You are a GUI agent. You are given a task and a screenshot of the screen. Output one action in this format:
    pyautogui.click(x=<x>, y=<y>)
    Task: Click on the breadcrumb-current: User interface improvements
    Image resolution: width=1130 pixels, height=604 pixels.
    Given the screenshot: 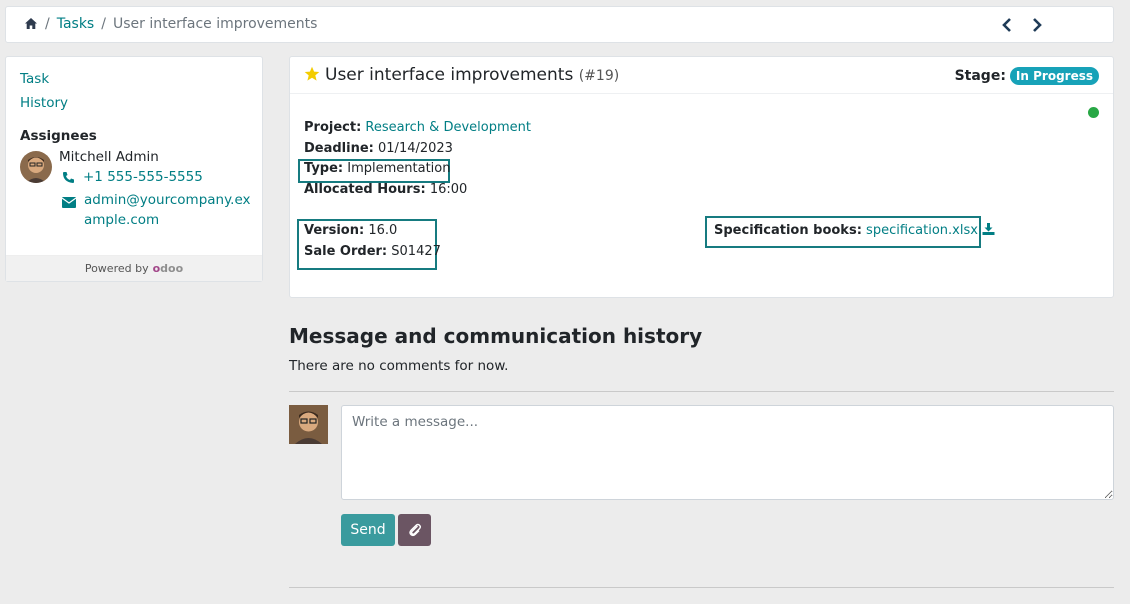 What is the action you would take?
    pyautogui.click(x=215, y=24)
    